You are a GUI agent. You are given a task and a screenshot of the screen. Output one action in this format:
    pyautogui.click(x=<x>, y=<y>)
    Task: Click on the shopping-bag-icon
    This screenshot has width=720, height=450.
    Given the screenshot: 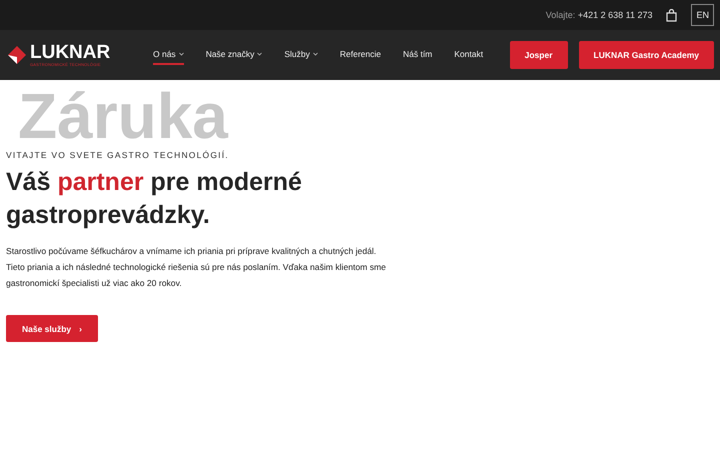 What is the action you would take?
    pyautogui.click(x=672, y=15)
    